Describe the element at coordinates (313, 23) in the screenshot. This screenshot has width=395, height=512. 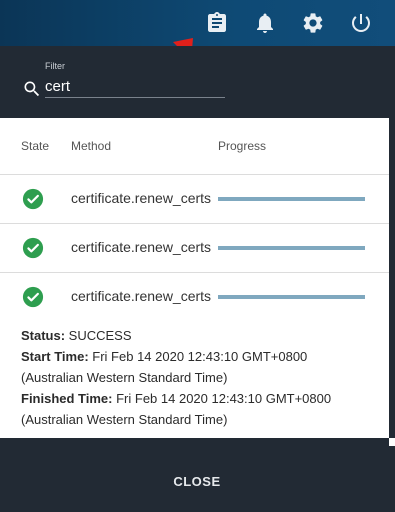
I see `gear-icon` at that location.